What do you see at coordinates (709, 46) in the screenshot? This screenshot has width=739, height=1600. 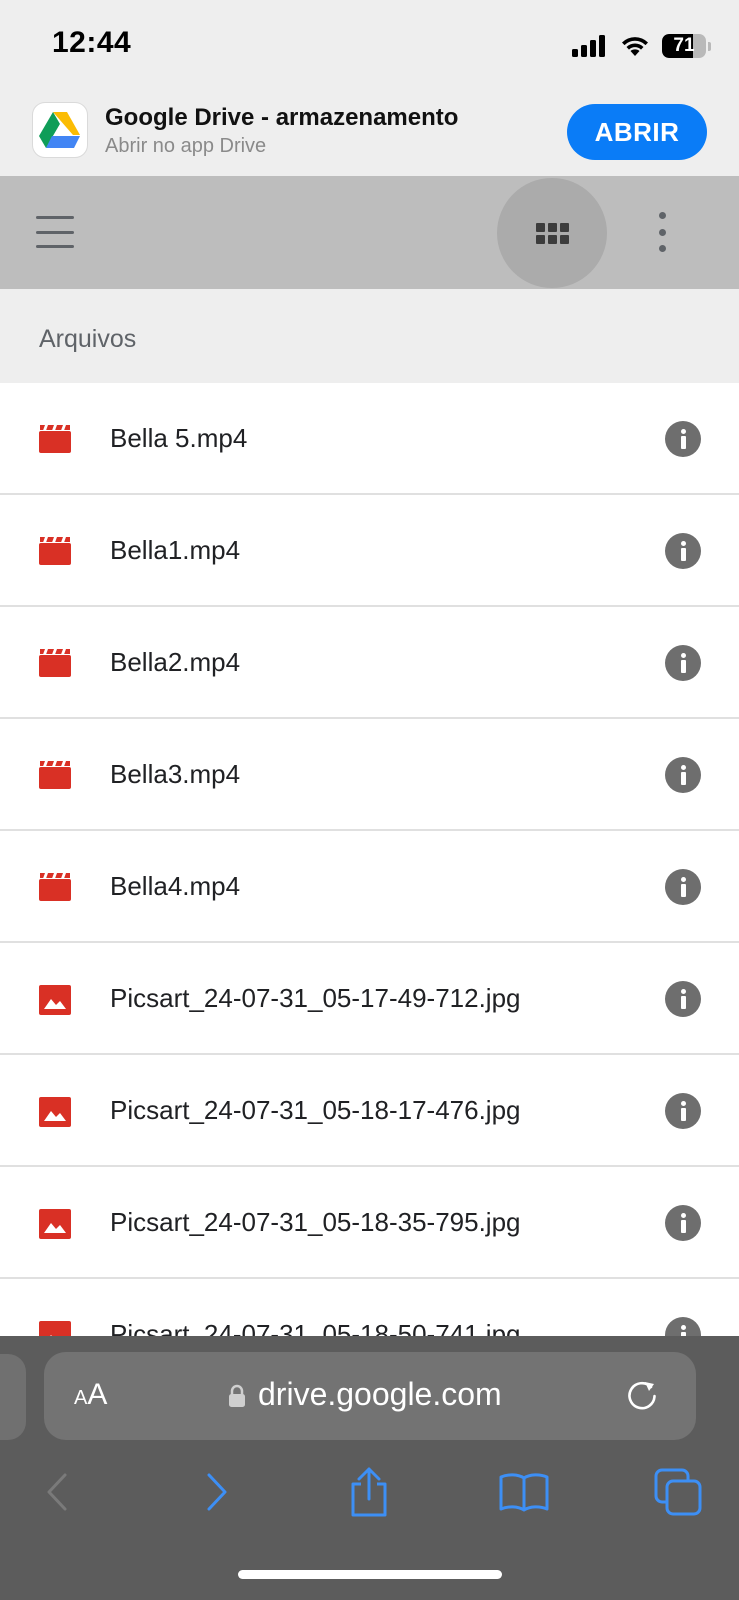 I see `battery-cap` at bounding box center [709, 46].